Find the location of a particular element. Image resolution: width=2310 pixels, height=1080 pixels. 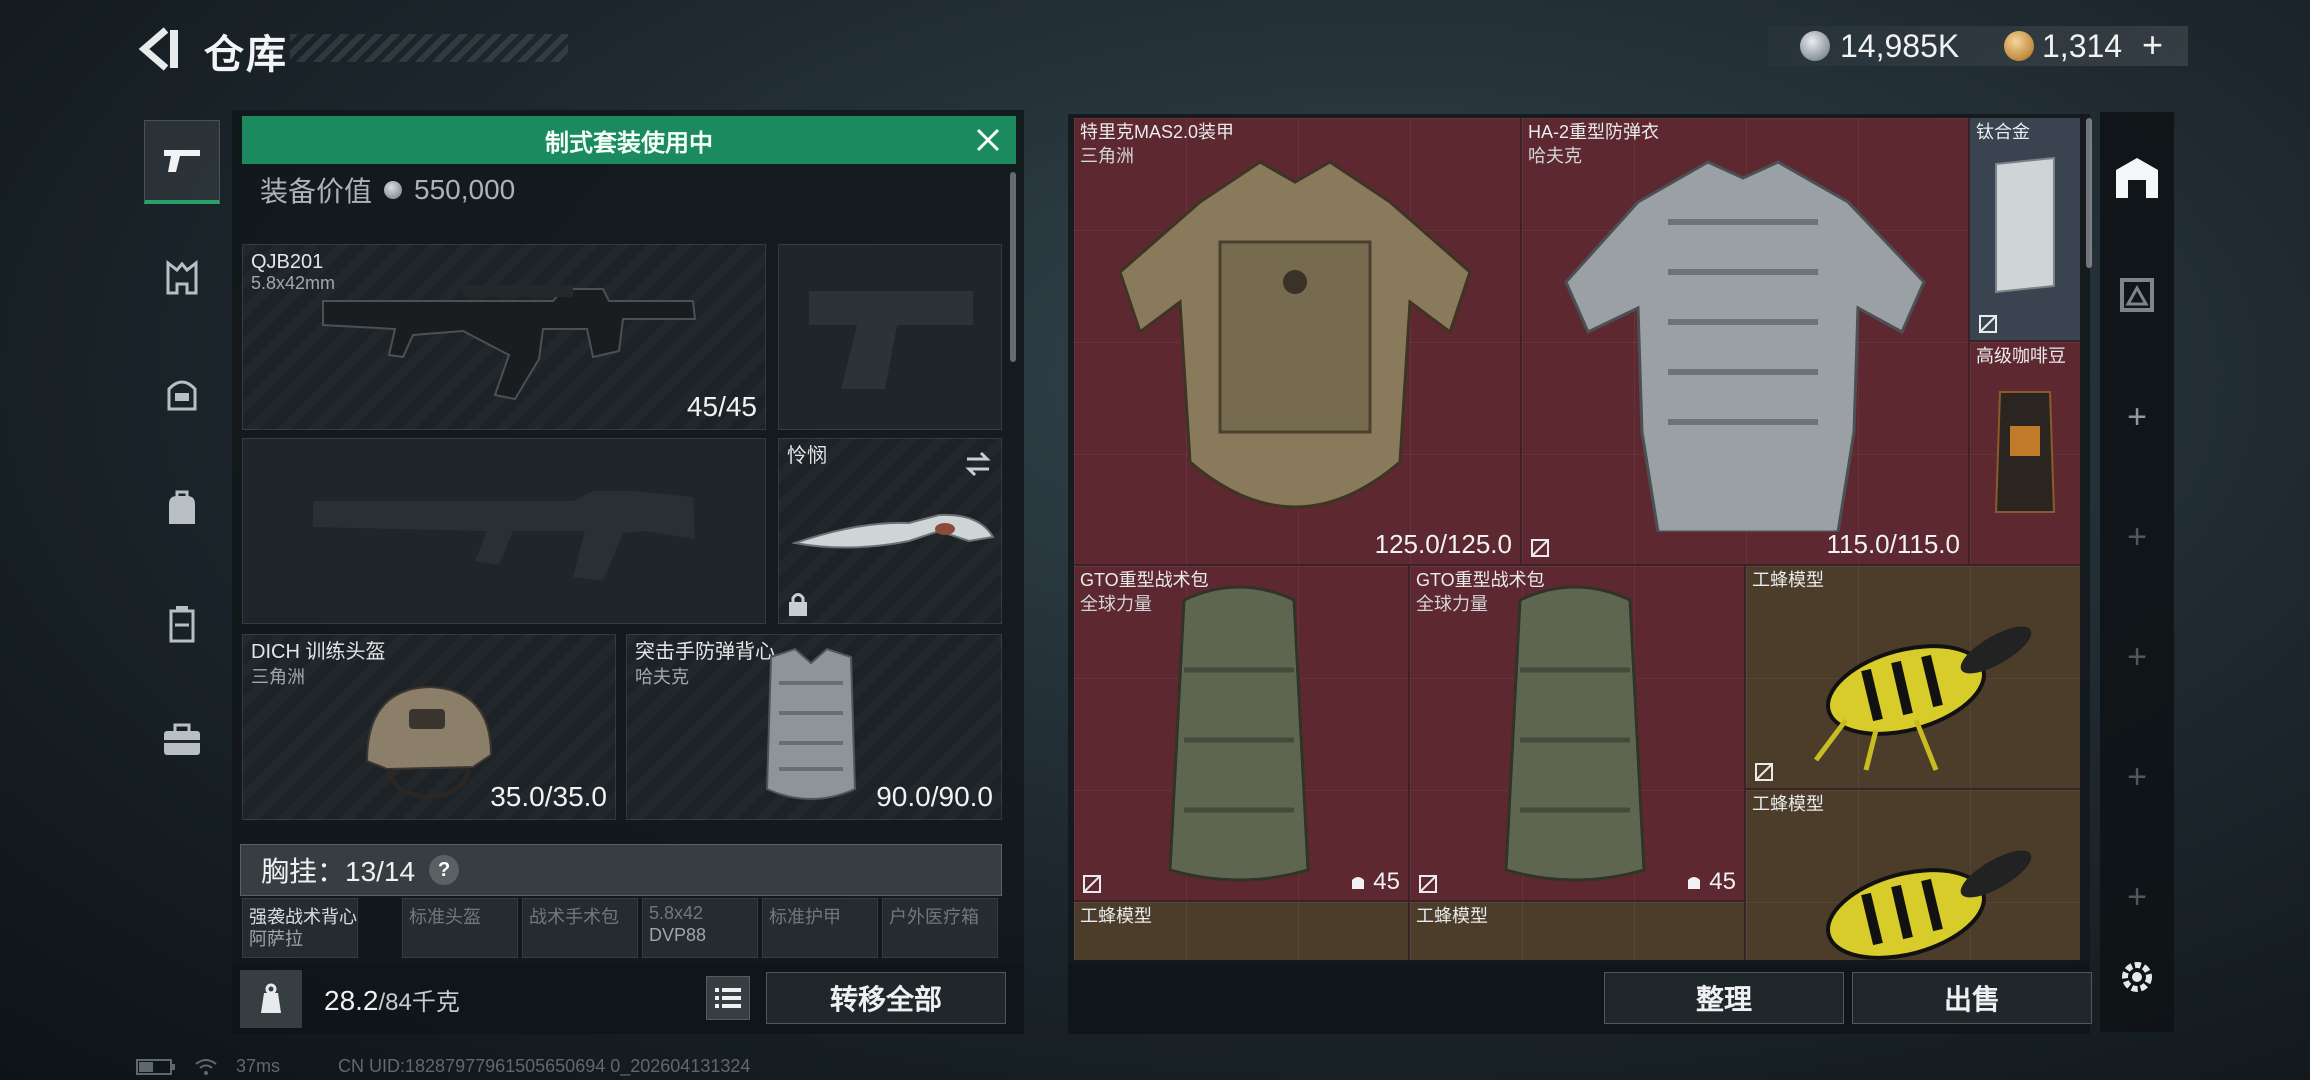

list-view-button is located at coordinates (728, 998).